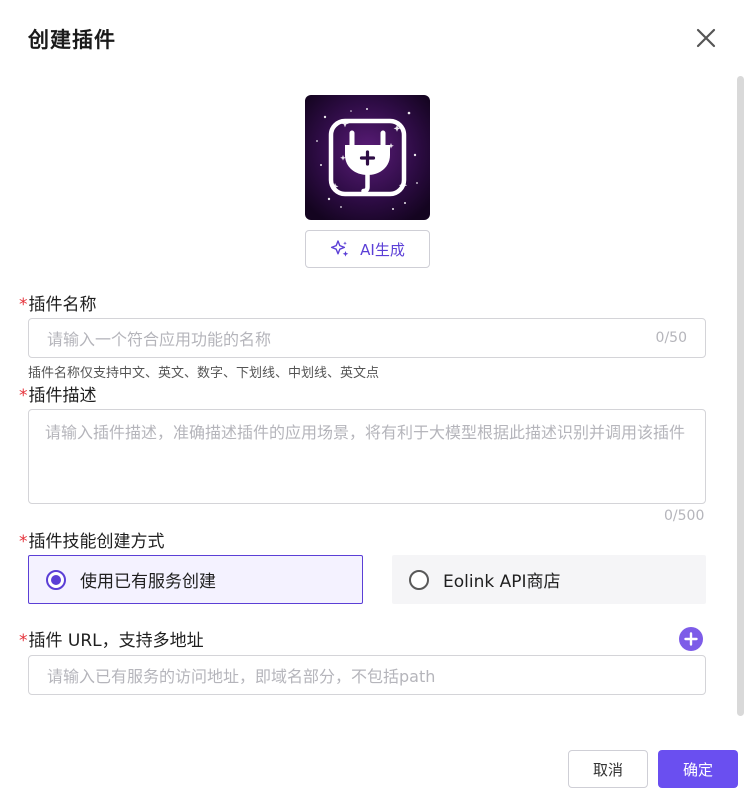 The image size is (747, 798). I want to click on plugin-url-input: 请输入已有服务的访问地址，即域名部分，不包括path, so click(367, 675).